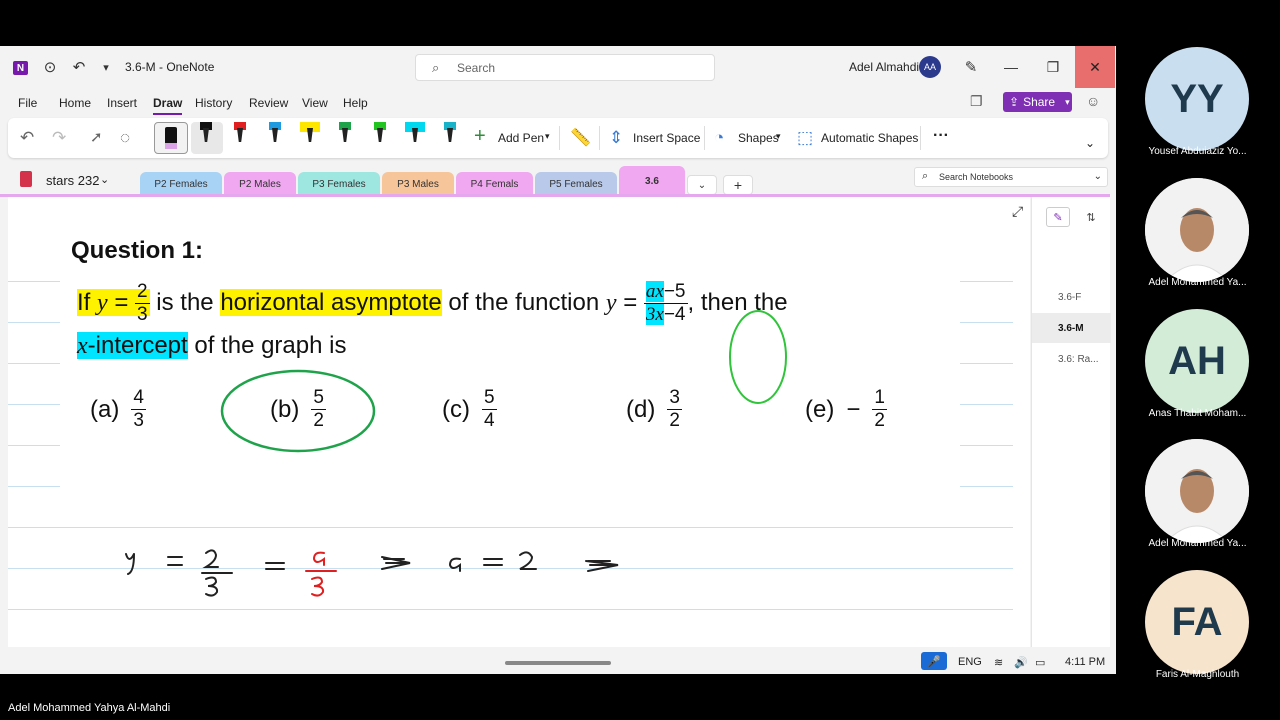 Image resolution: width=1280 pixels, height=720 pixels. I want to click on ink-a, so click(454, 564).